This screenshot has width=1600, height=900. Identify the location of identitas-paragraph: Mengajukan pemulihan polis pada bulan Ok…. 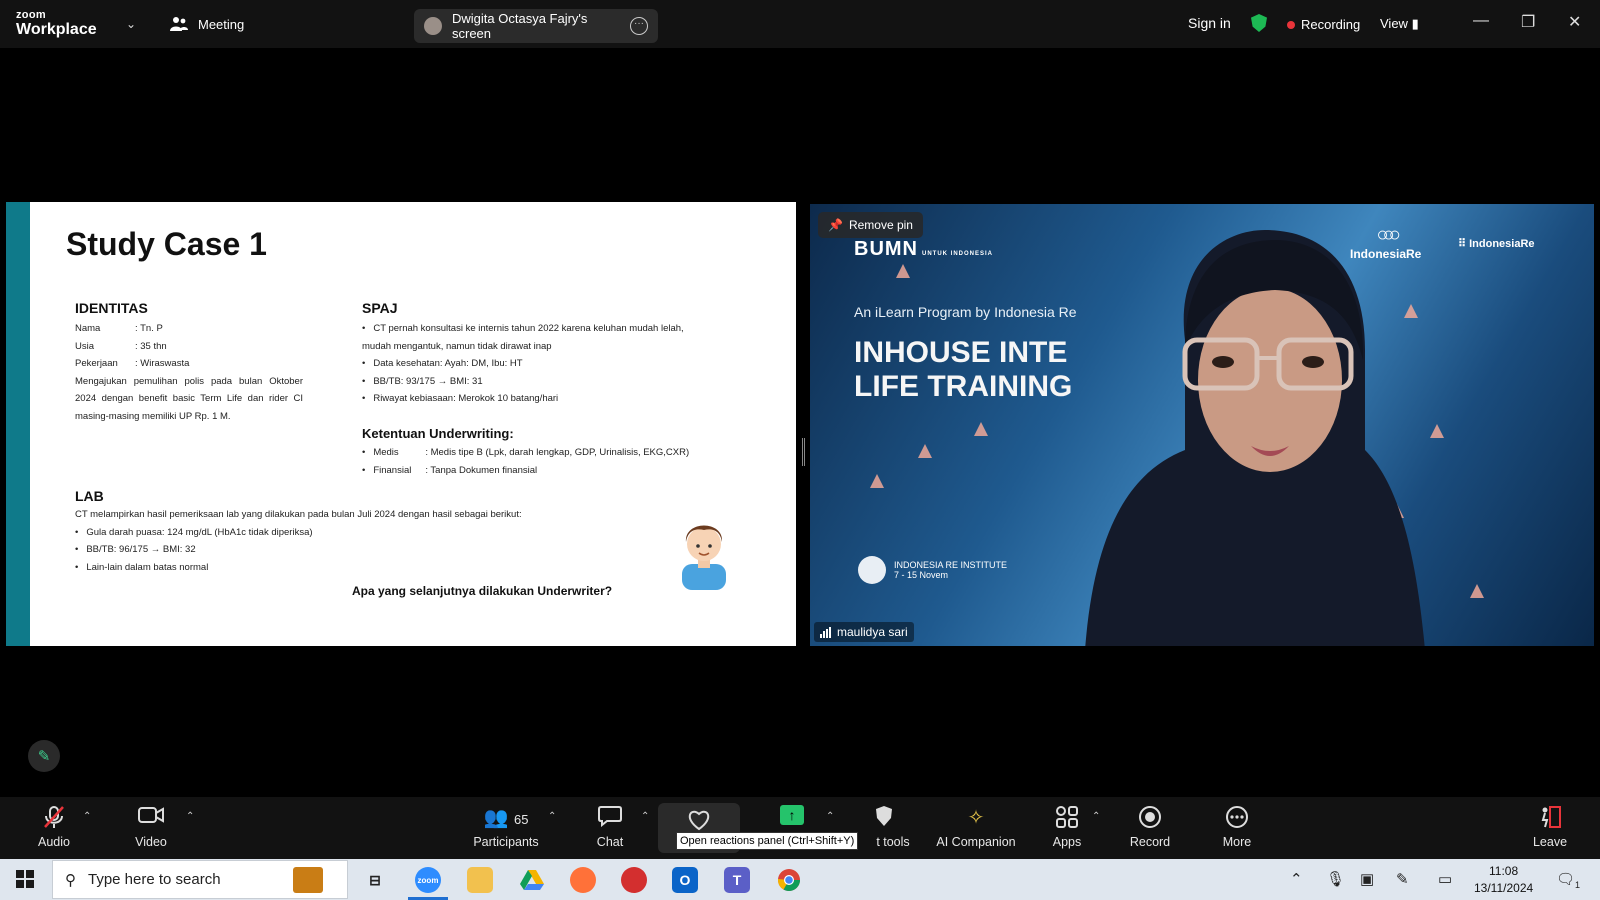
(189, 398).